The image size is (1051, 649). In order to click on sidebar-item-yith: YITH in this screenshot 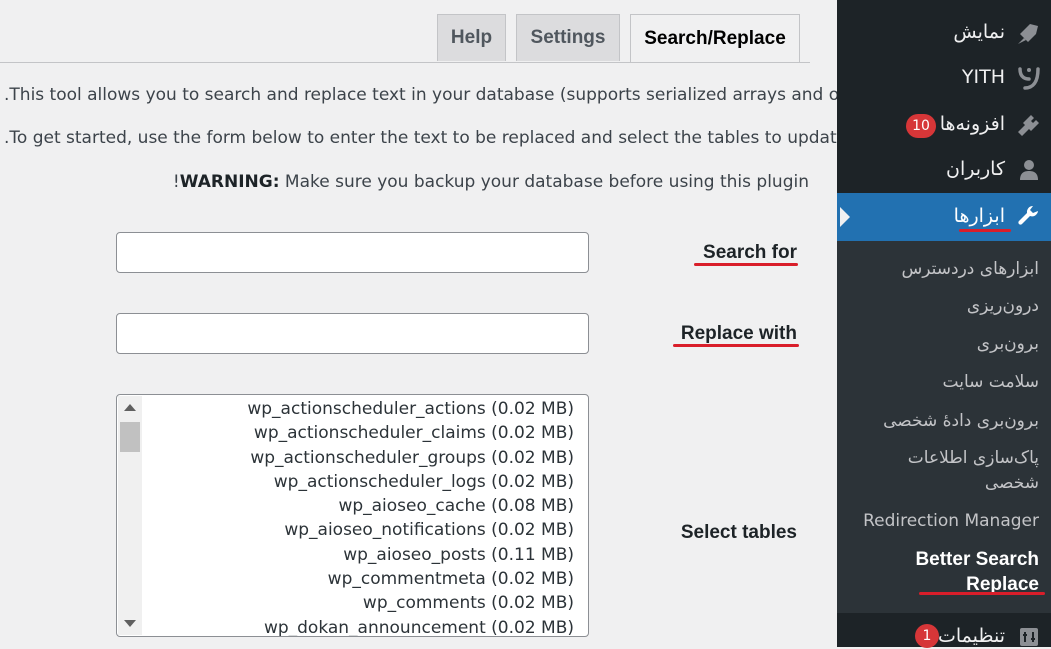, I will do `click(944, 79)`.